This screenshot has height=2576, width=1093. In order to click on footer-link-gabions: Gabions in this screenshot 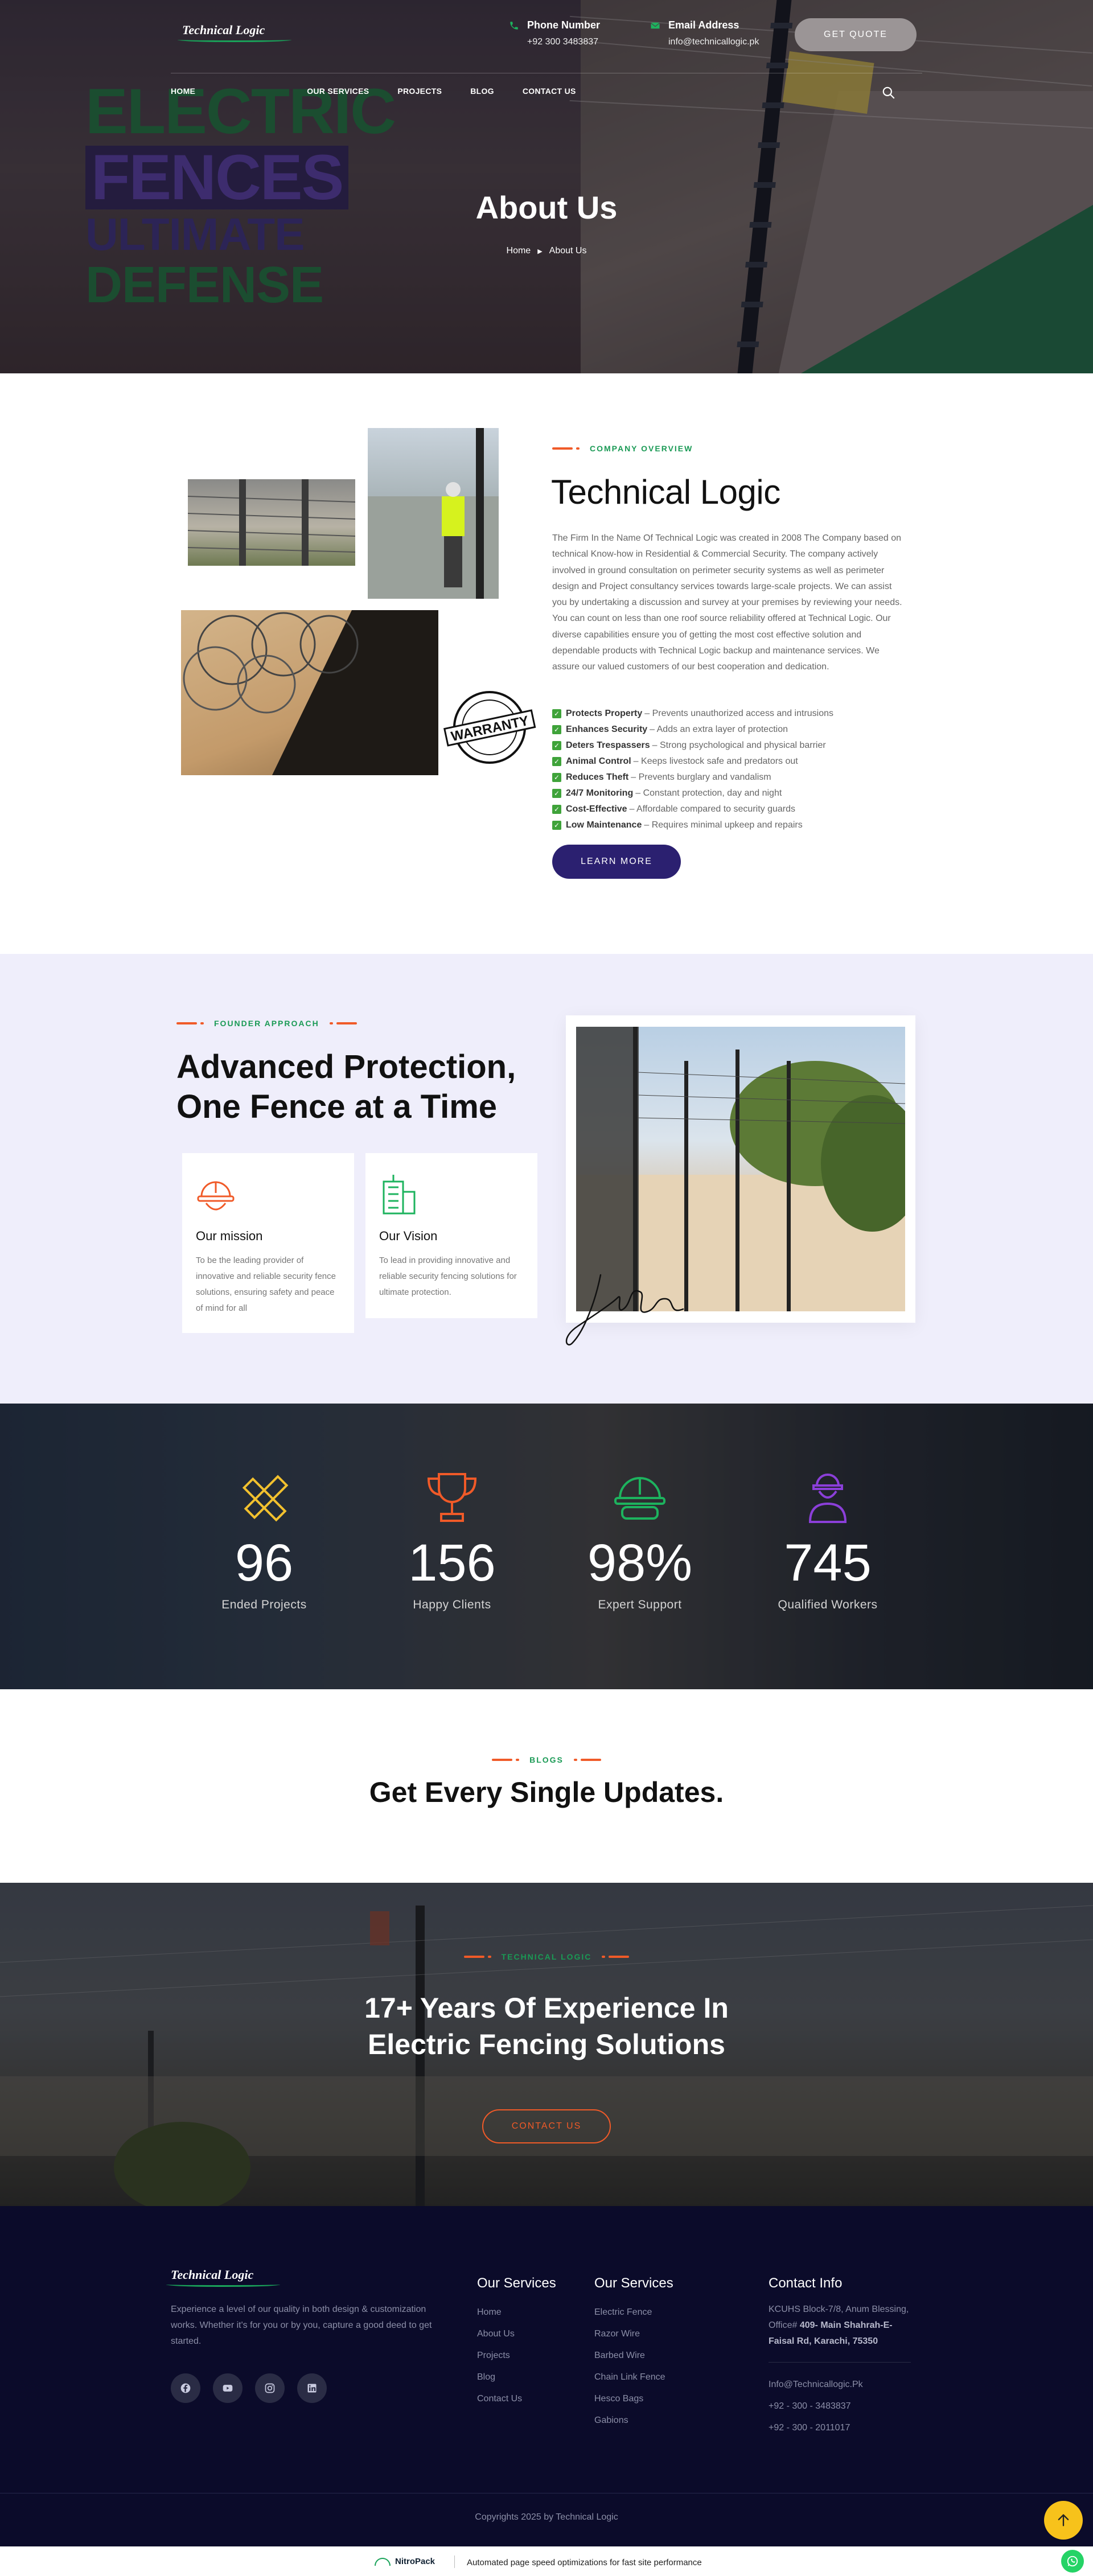, I will do `click(633, 2420)`.